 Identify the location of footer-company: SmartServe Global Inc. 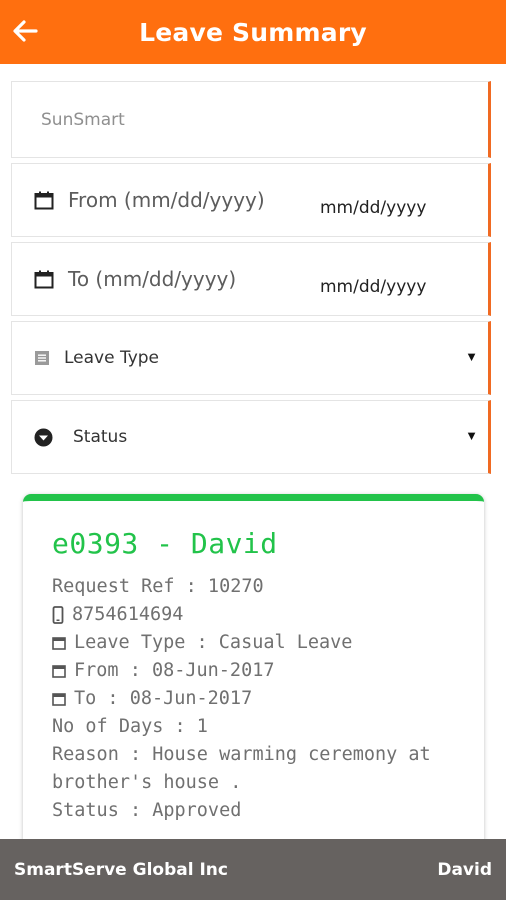
(121, 869).